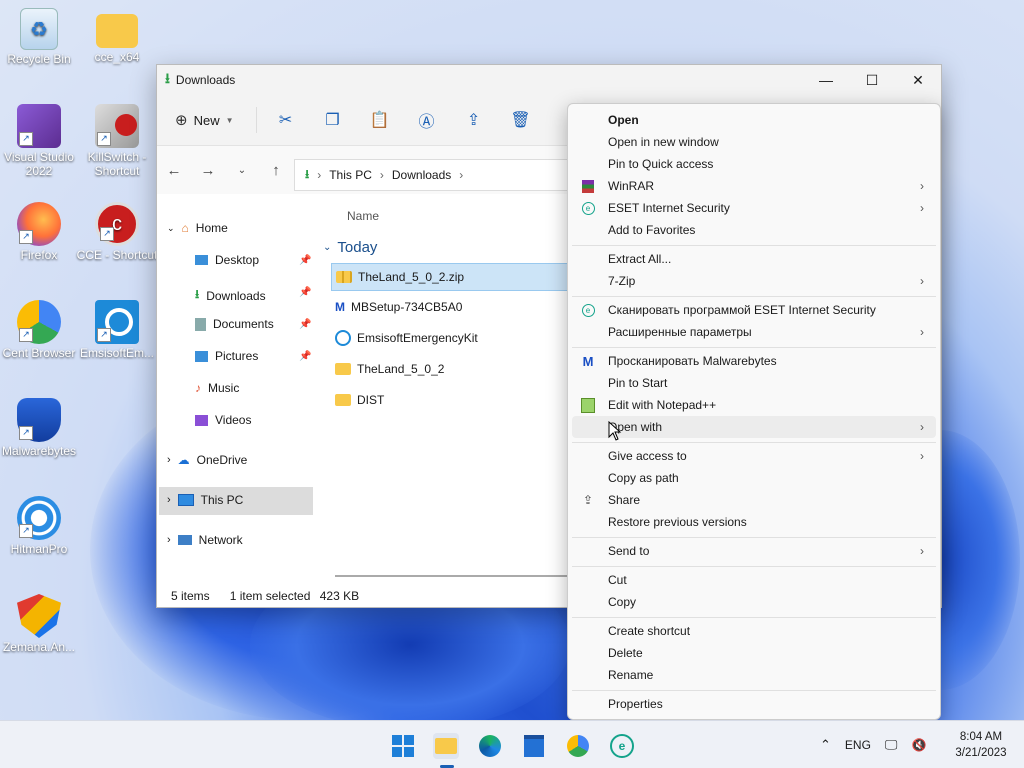 The height and width of the screenshot is (768, 1024). What do you see at coordinates (171, 227) in the screenshot?
I see `chevron-down-icon: ⌄` at bounding box center [171, 227].